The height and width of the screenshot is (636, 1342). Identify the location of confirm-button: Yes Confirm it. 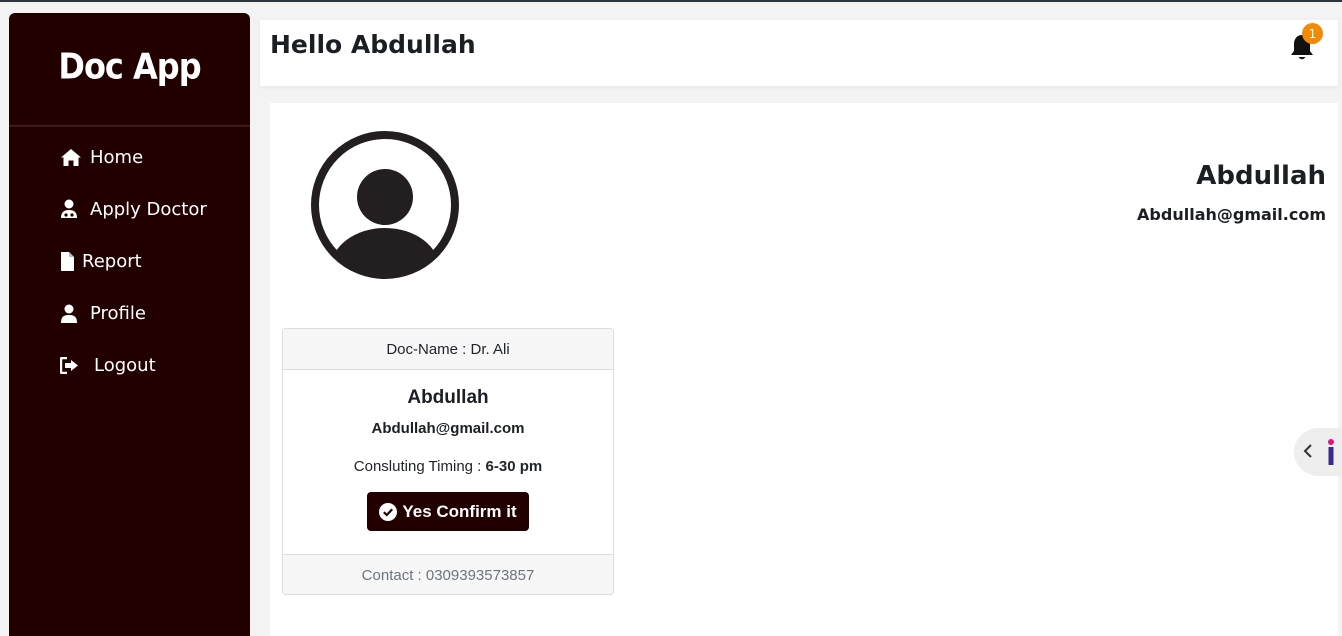
(448, 511).